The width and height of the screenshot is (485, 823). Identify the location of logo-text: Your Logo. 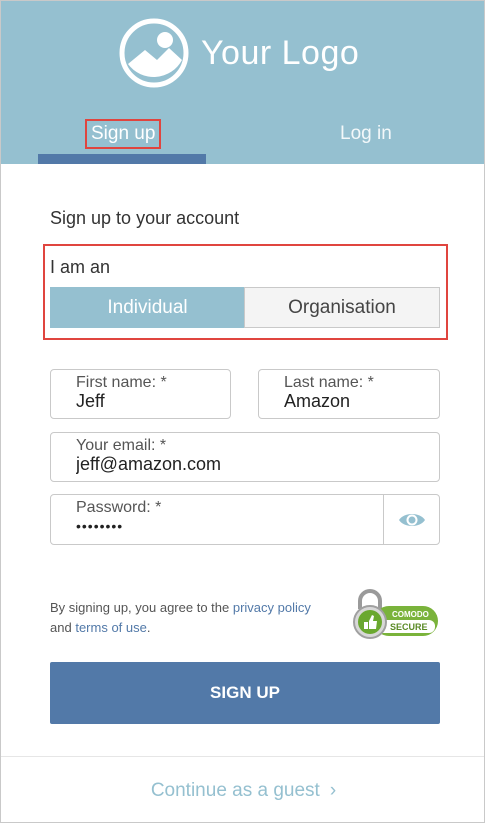
(280, 52).